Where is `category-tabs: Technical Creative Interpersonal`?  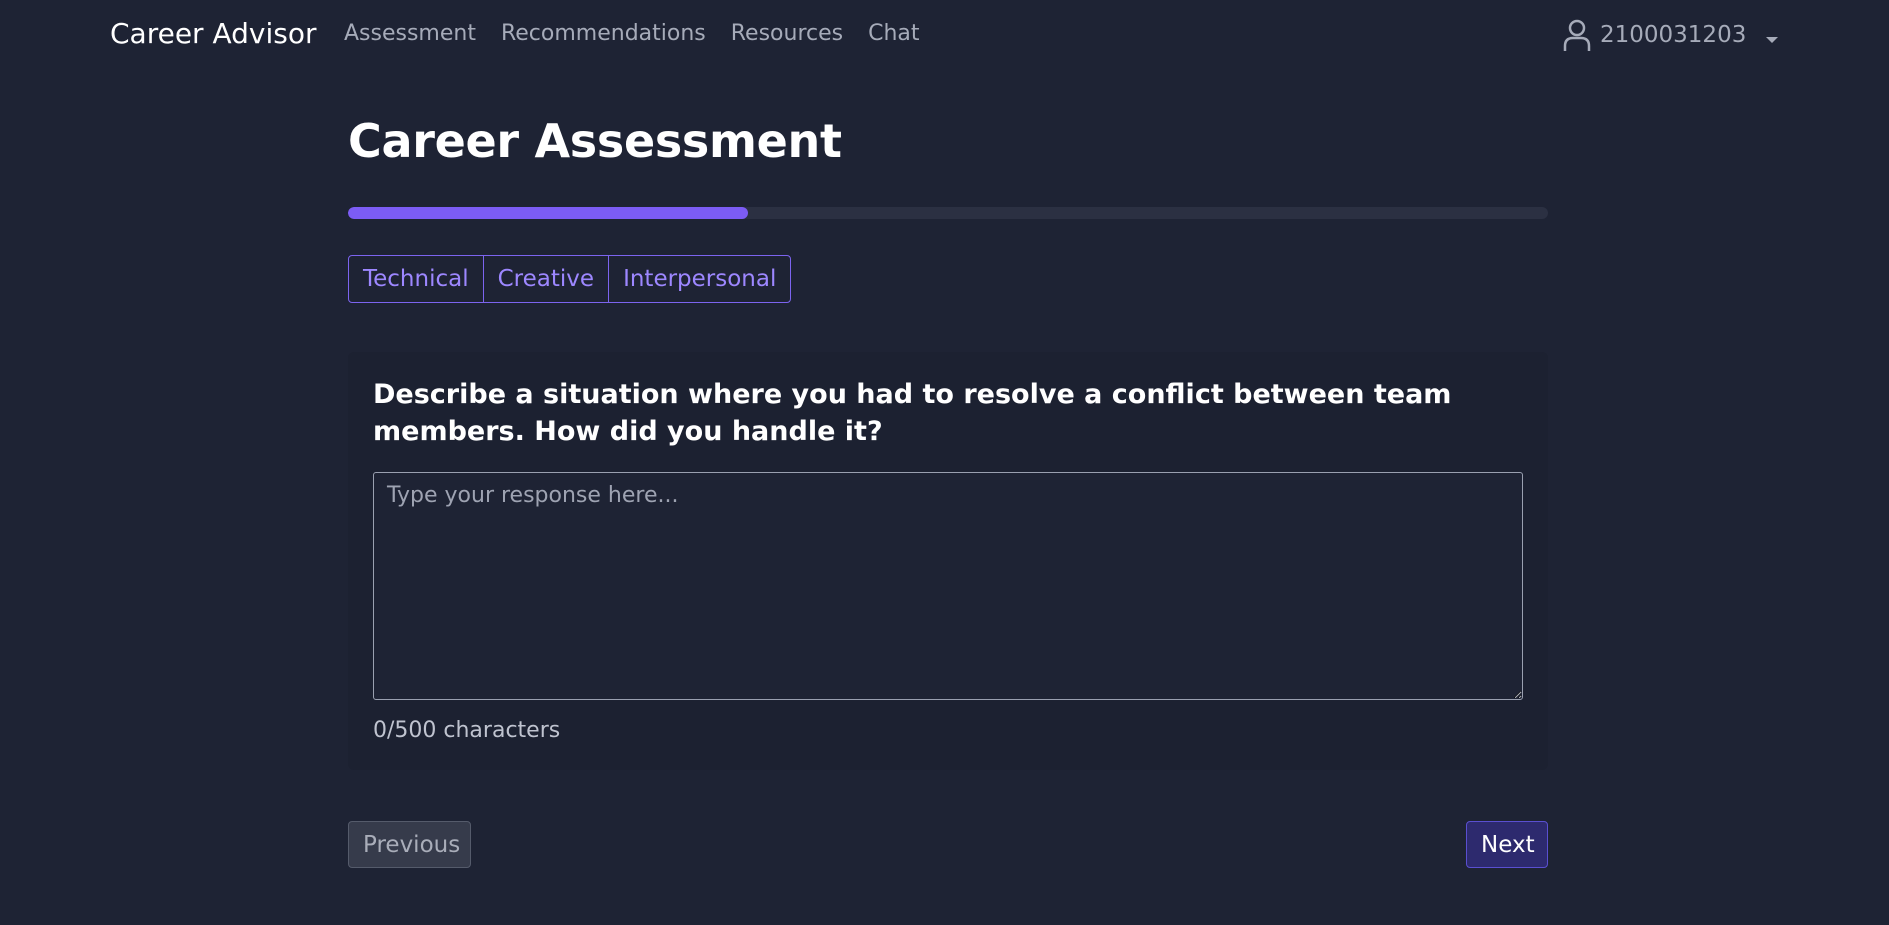 category-tabs: Technical Creative Interpersonal is located at coordinates (570, 279).